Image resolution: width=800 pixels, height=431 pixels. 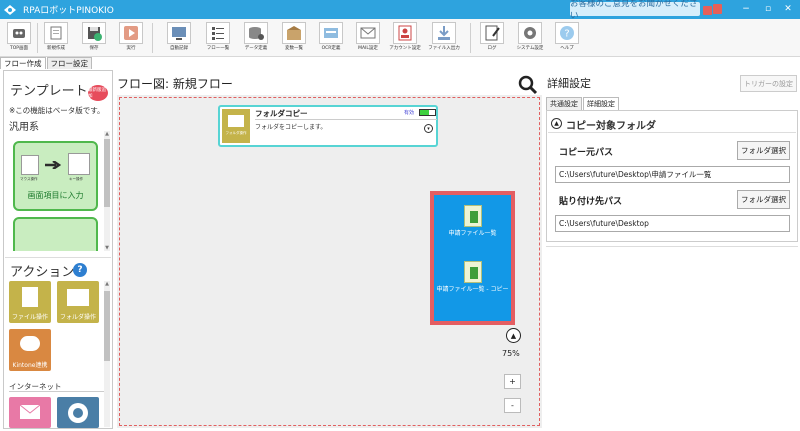 What do you see at coordinates (511, 353) in the screenshot?
I see `zoom-level: 75%` at bounding box center [511, 353].